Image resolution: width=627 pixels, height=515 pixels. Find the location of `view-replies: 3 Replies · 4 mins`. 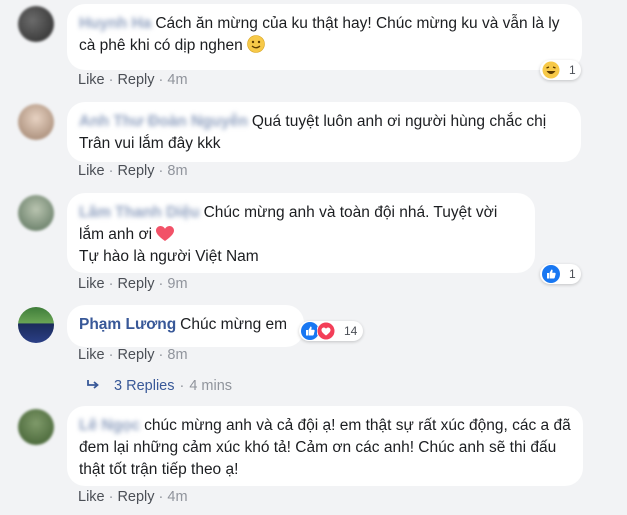

view-replies: 3 Replies · 4 mins is located at coordinates (159, 386).